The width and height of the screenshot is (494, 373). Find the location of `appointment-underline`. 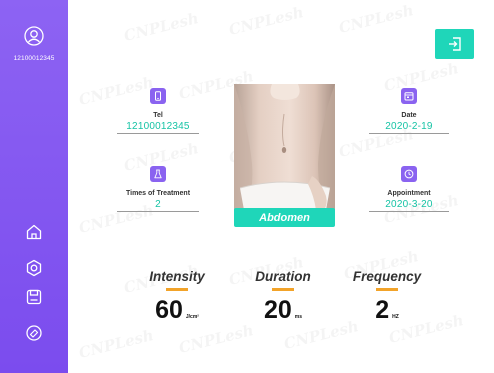

appointment-underline is located at coordinates (409, 211).